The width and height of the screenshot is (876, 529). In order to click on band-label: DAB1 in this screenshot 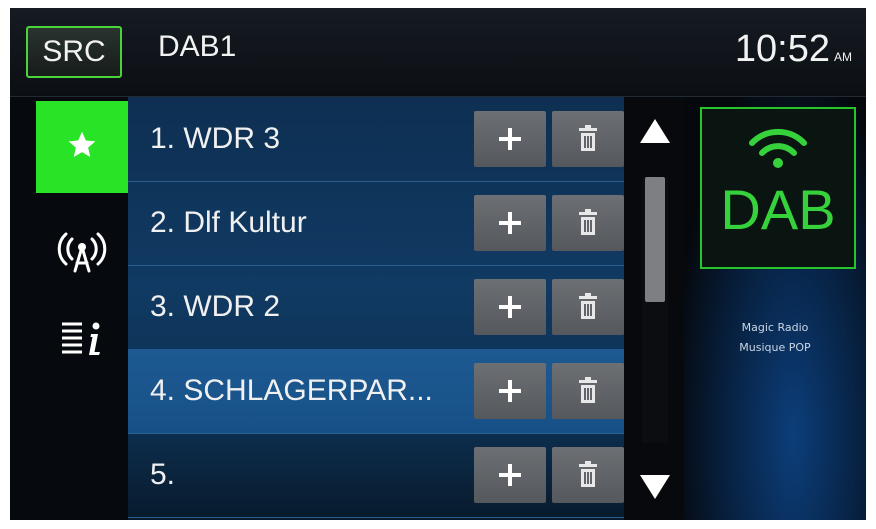, I will do `click(197, 46)`.